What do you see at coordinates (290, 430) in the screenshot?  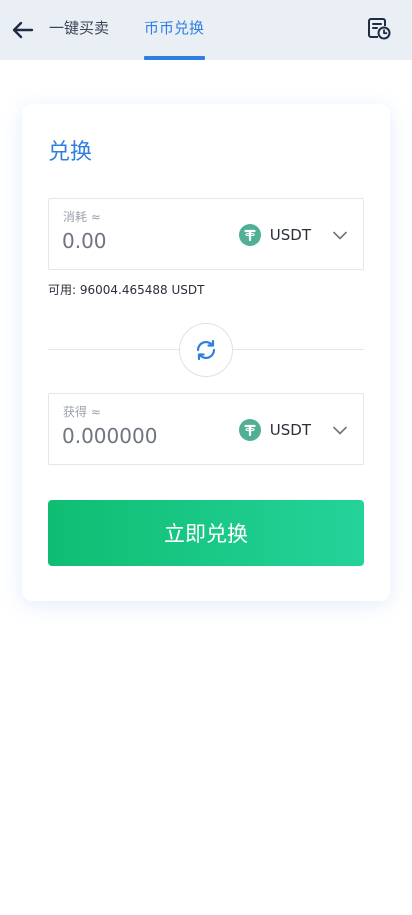 I see `receive-coin-name: USDT` at bounding box center [290, 430].